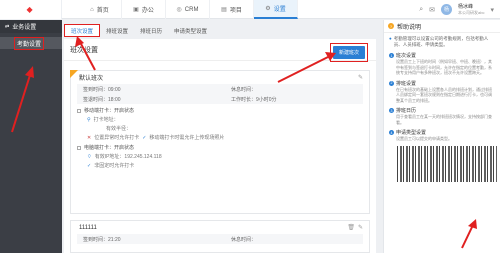 The width and height of the screenshot is (500, 253). Describe the element at coordinates (89, 137) in the screenshot. I see `cross-icon: ✕` at that location.